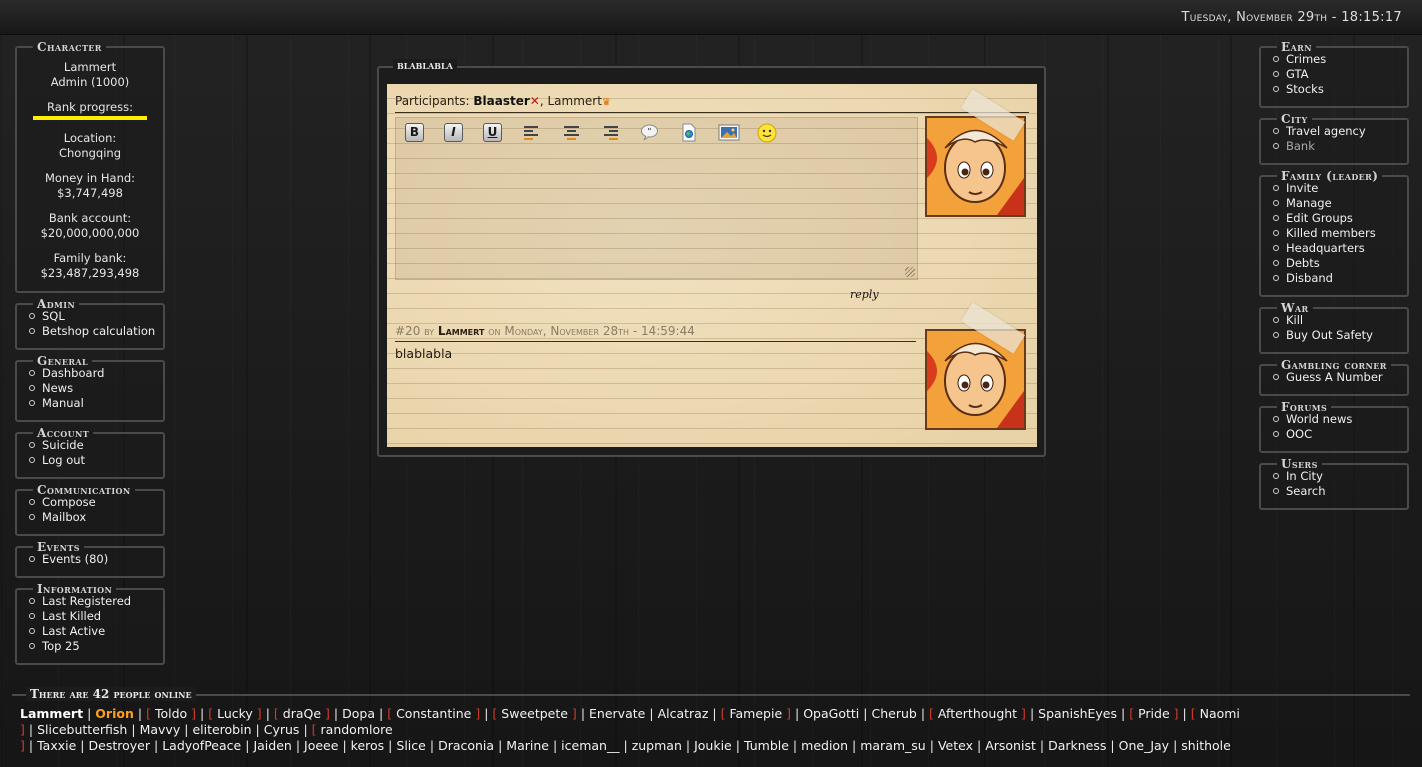 Image resolution: width=1422 pixels, height=767 pixels. Describe the element at coordinates (160, 729) in the screenshot. I see `online-user: Mavvy` at that location.